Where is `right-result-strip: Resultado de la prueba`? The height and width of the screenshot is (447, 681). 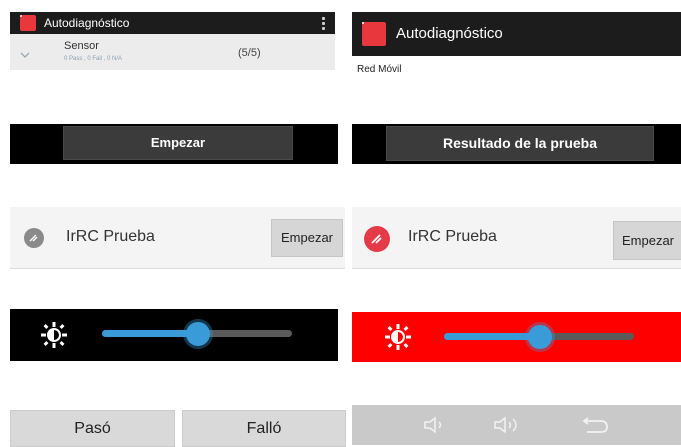
right-result-strip: Resultado de la prueba is located at coordinates (516, 144).